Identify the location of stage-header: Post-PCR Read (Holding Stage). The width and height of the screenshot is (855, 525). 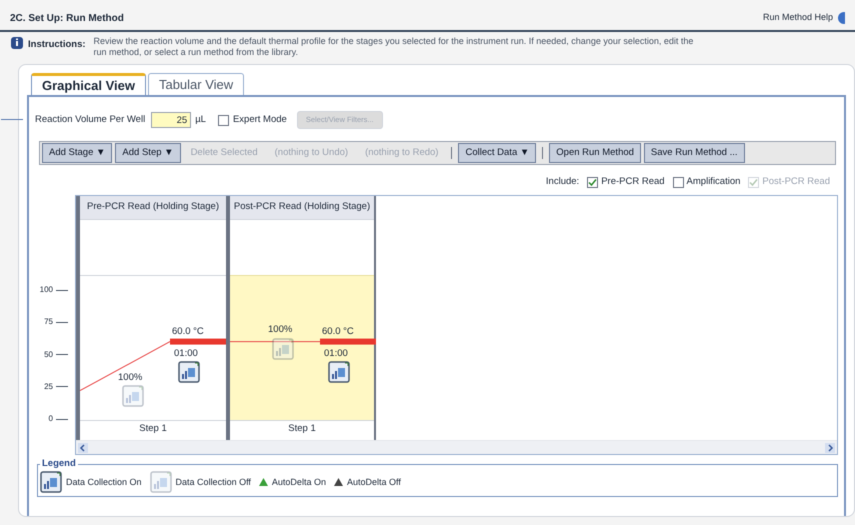
(302, 208).